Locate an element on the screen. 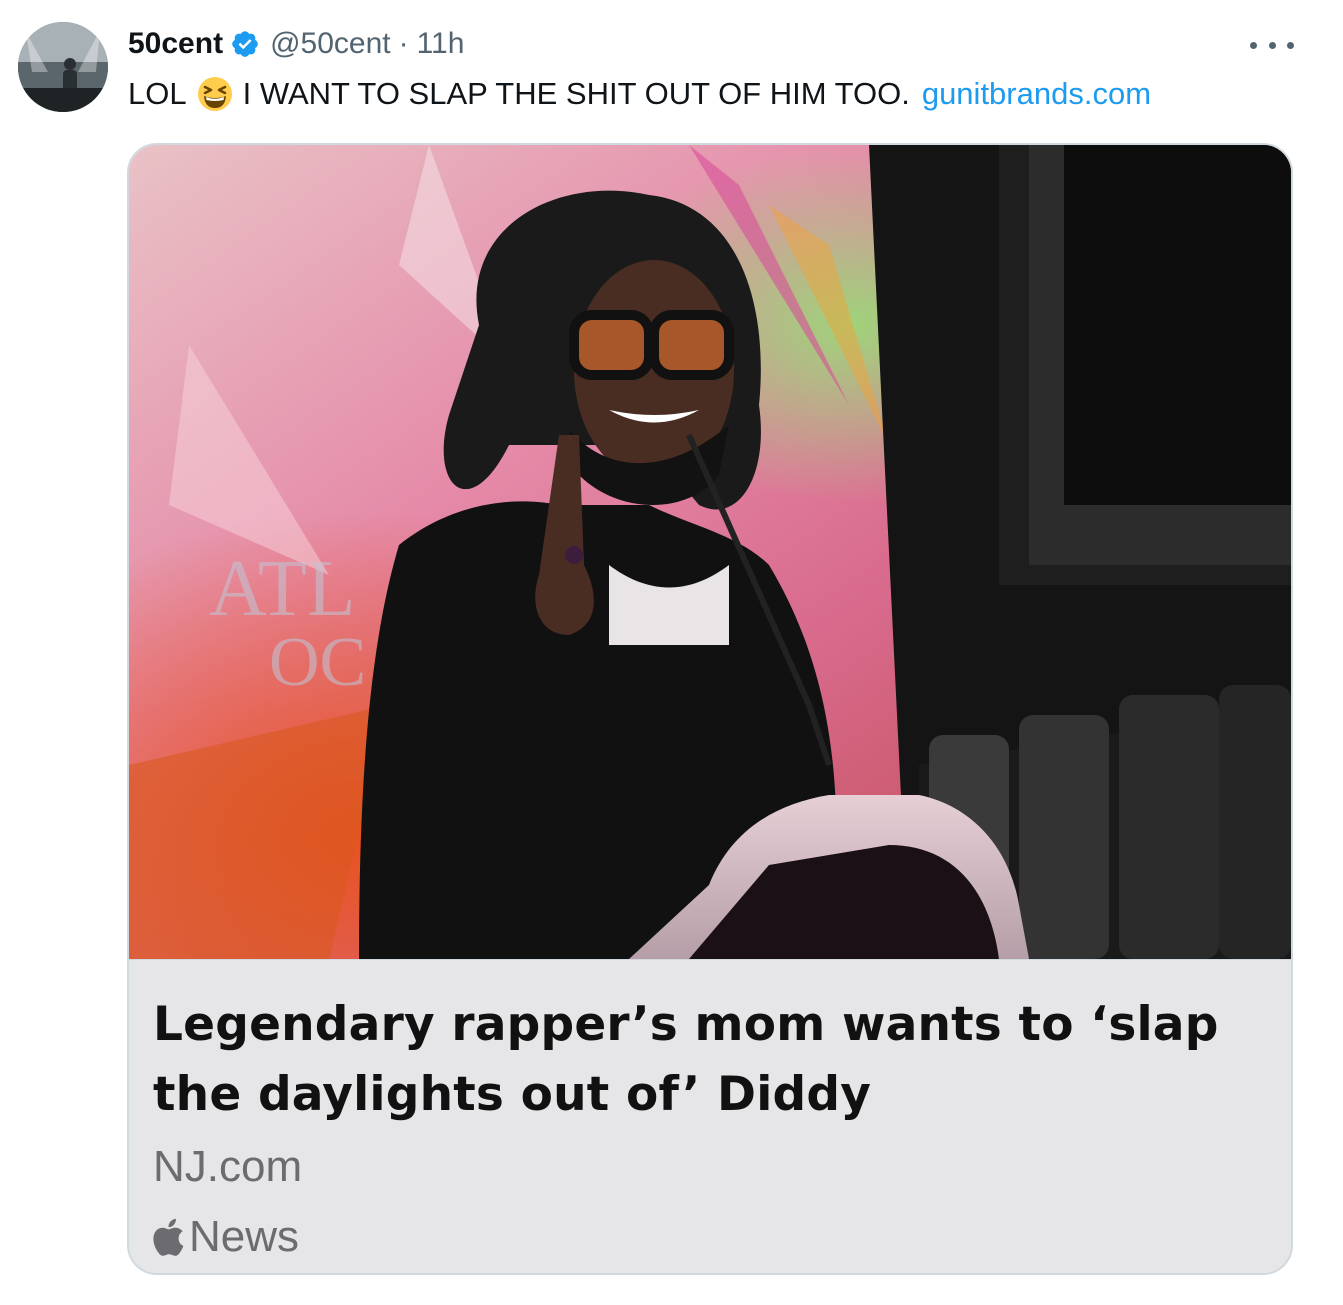 The height and width of the screenshot is (1305, 1343). tweet-header: 50cent @50cent · 11h is located at coordinates (296, 44).